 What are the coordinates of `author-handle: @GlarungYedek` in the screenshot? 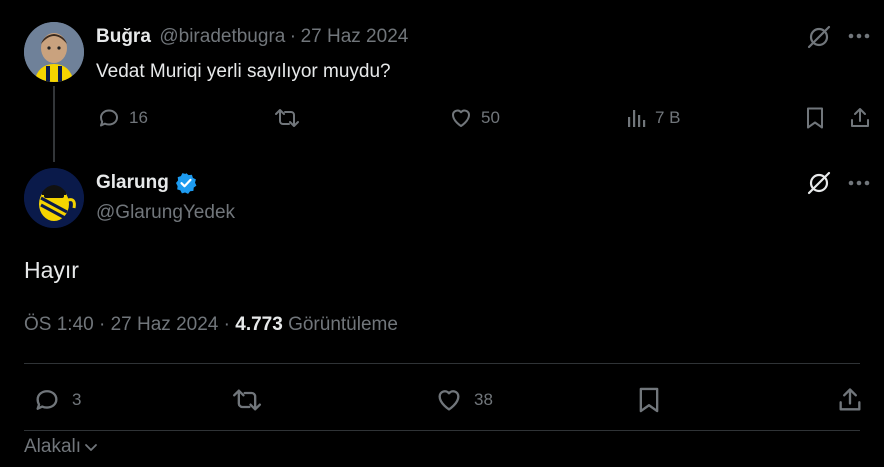 It's located at (165, 213).